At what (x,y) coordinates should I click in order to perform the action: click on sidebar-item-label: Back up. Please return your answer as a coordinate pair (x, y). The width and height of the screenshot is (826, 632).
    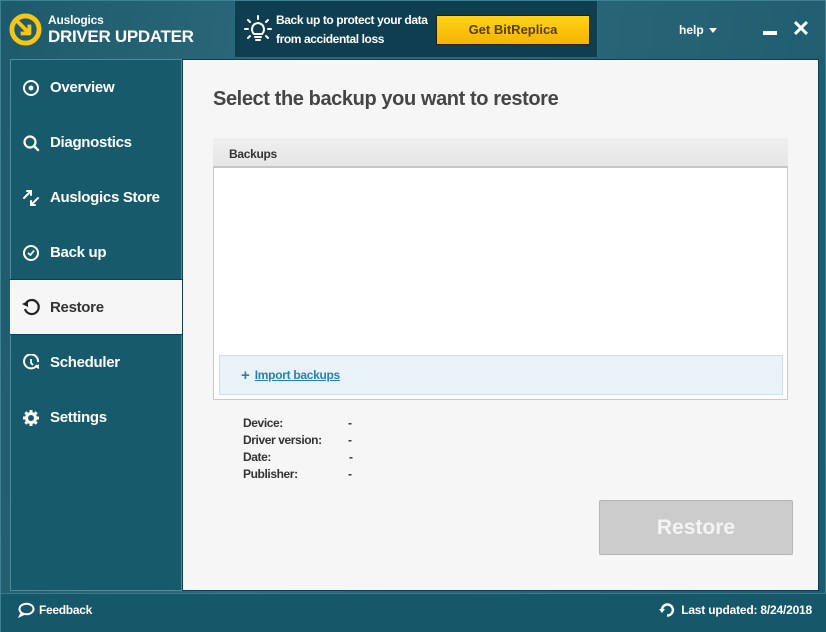
    Looking at the image, I should click on (78, 252).